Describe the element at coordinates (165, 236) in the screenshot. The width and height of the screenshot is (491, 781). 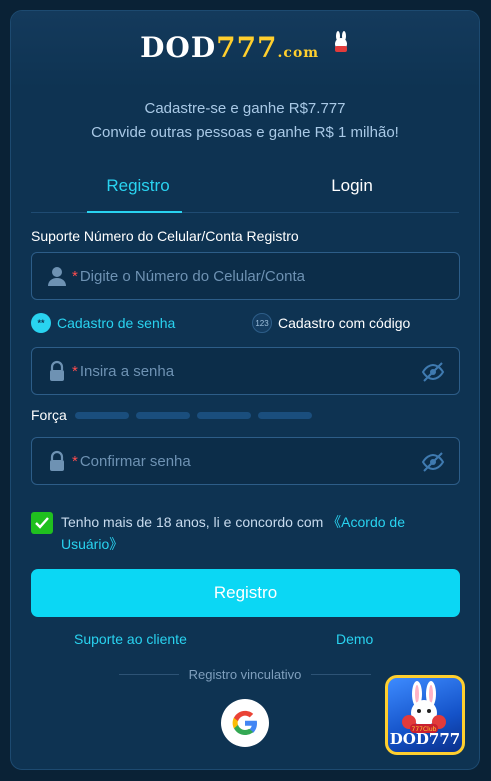
I see `account-field-label: Suporte Número do Celular/Conta Registro` at that location.